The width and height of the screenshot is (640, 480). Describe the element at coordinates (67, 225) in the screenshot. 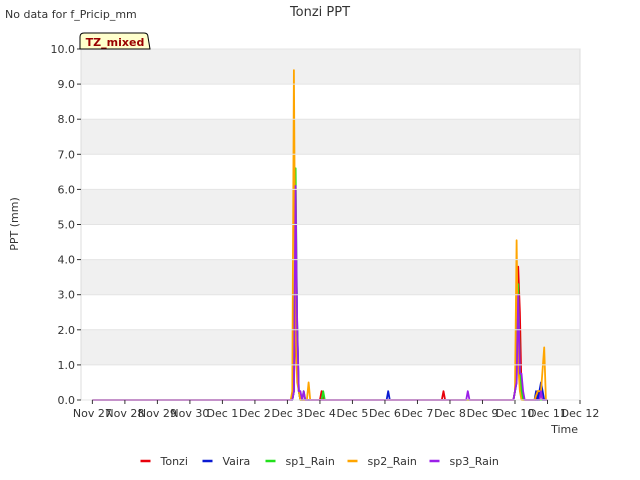

I see `y-tick-label: 5.0` at that location.